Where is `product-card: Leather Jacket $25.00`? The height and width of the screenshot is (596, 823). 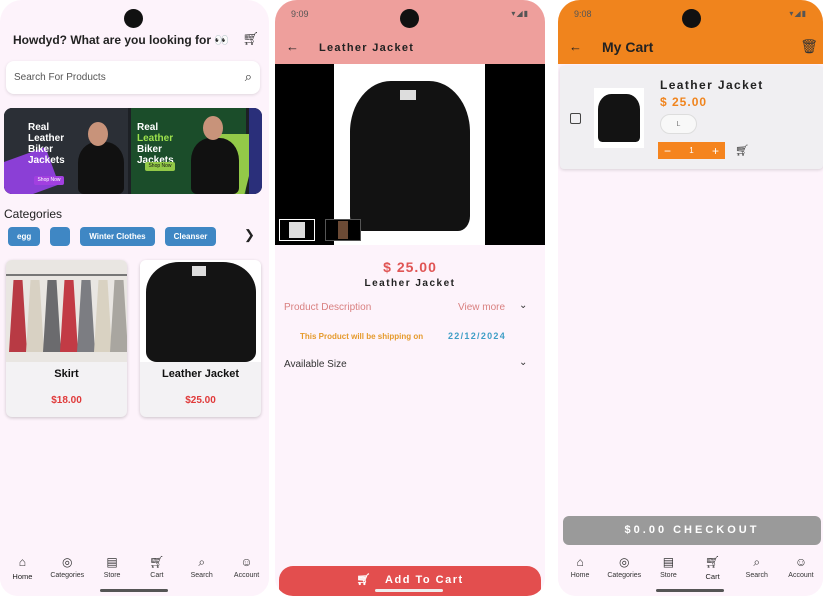
product-card: Leather Jacket $25.00 is located at coordinates (200, 338).